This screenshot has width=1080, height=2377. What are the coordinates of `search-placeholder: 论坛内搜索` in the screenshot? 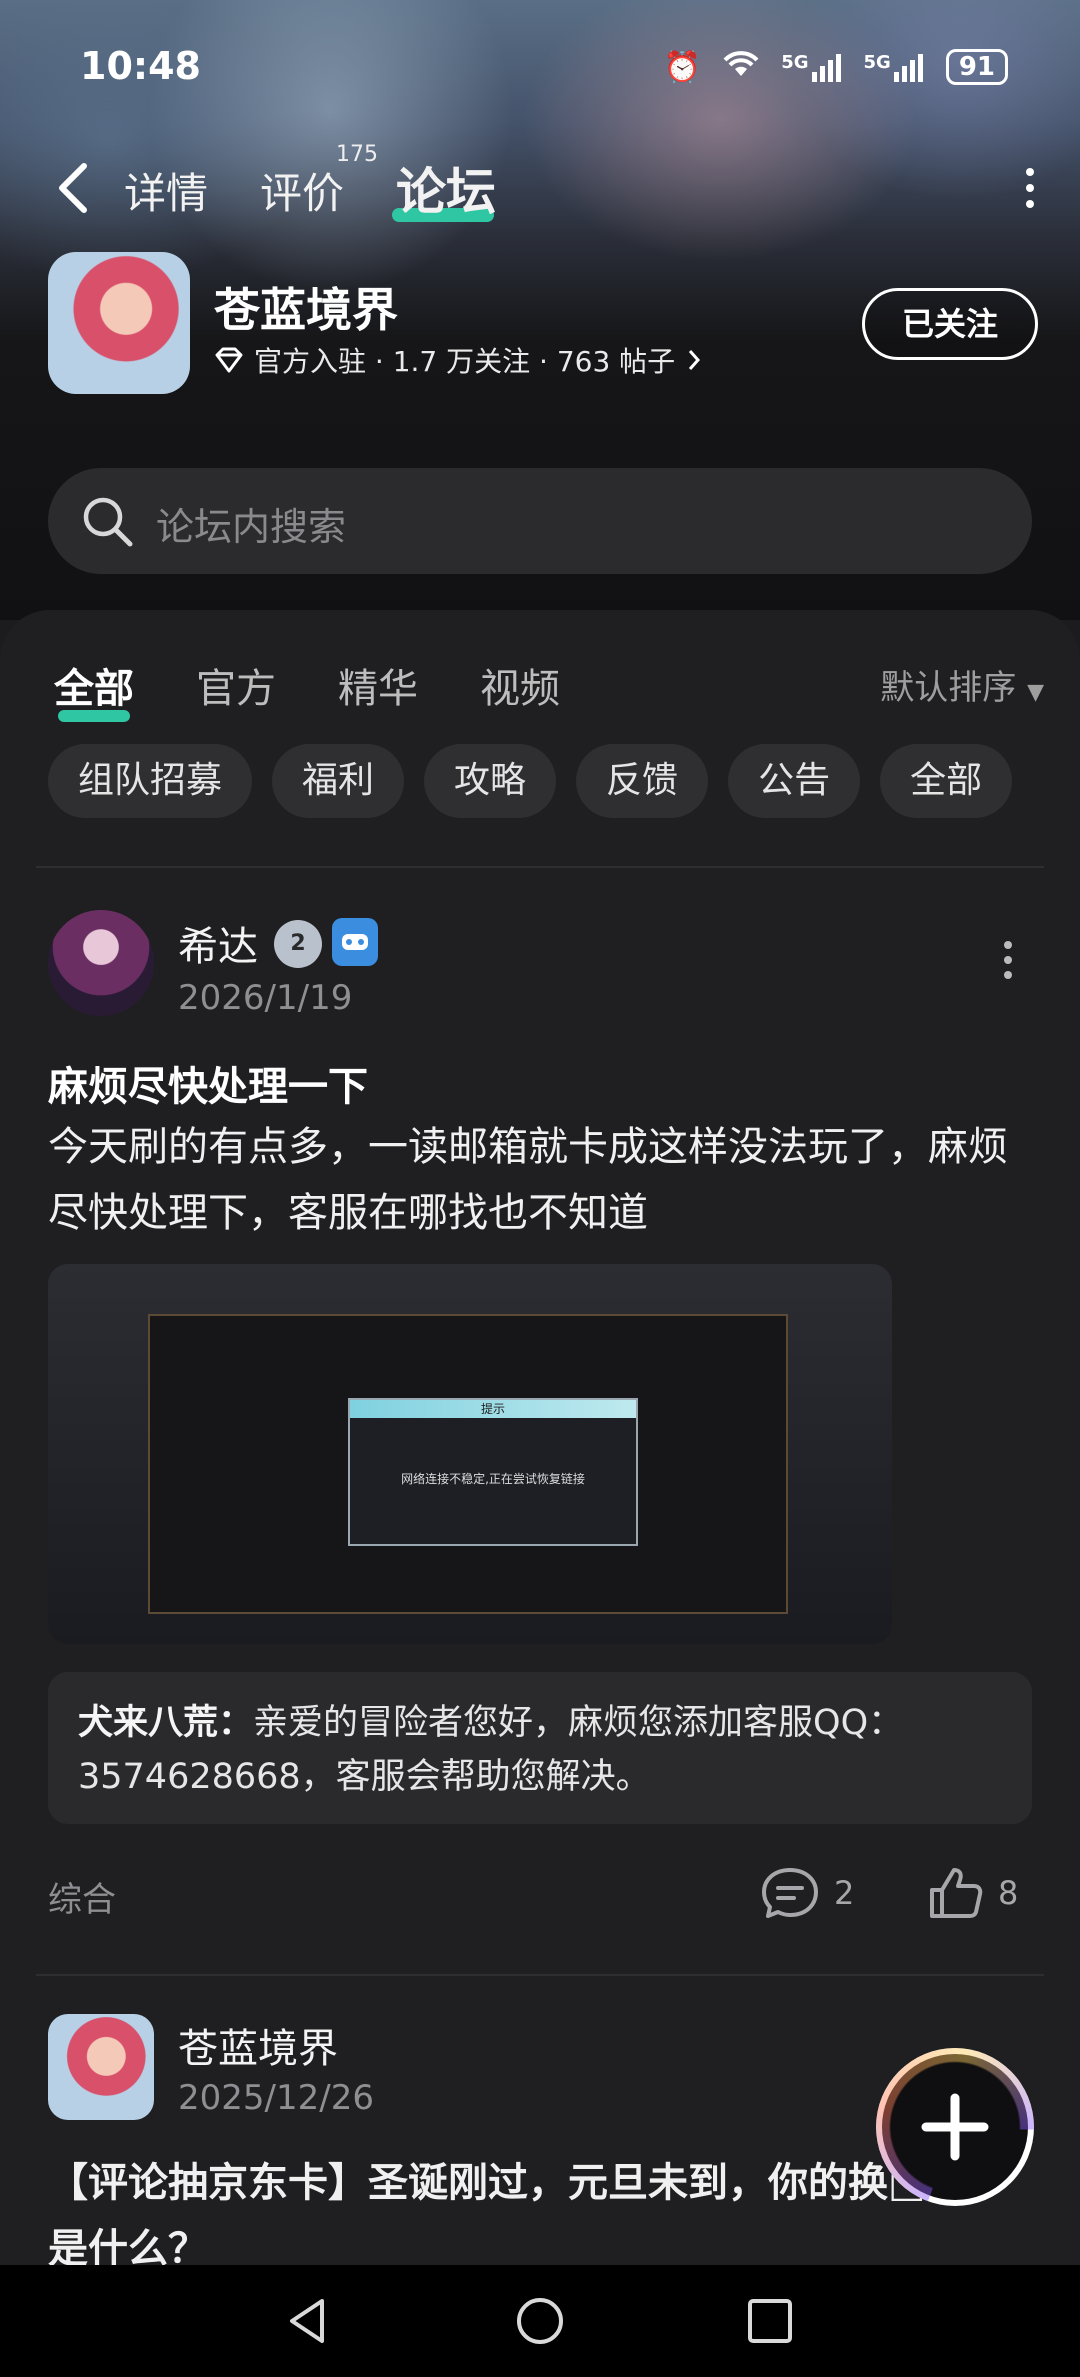 It's located at (251, 527).